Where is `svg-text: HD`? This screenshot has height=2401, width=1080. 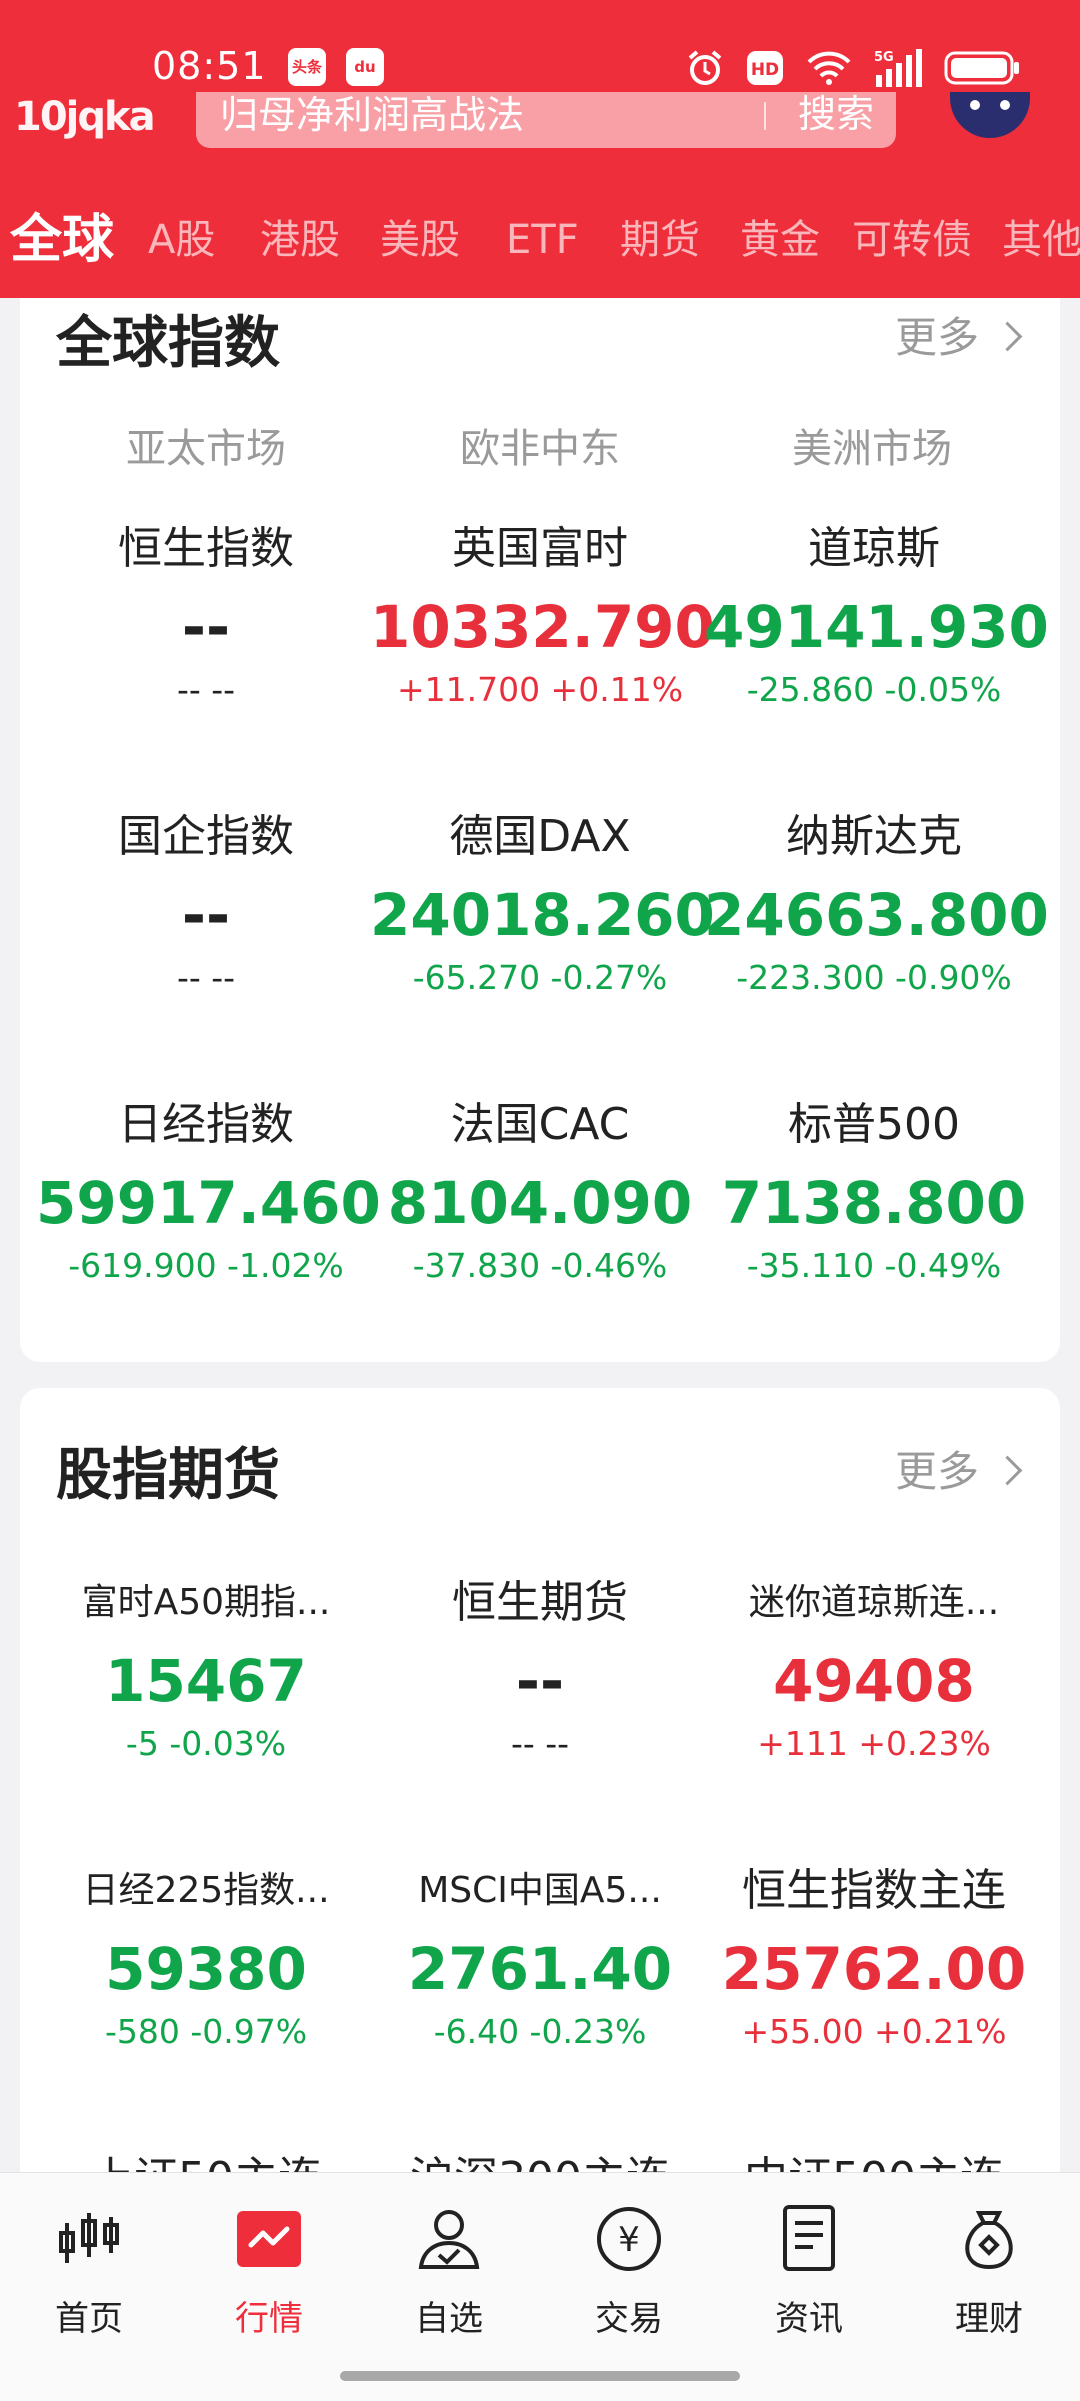
svg-text: HD is located at coordinates (765, 70).